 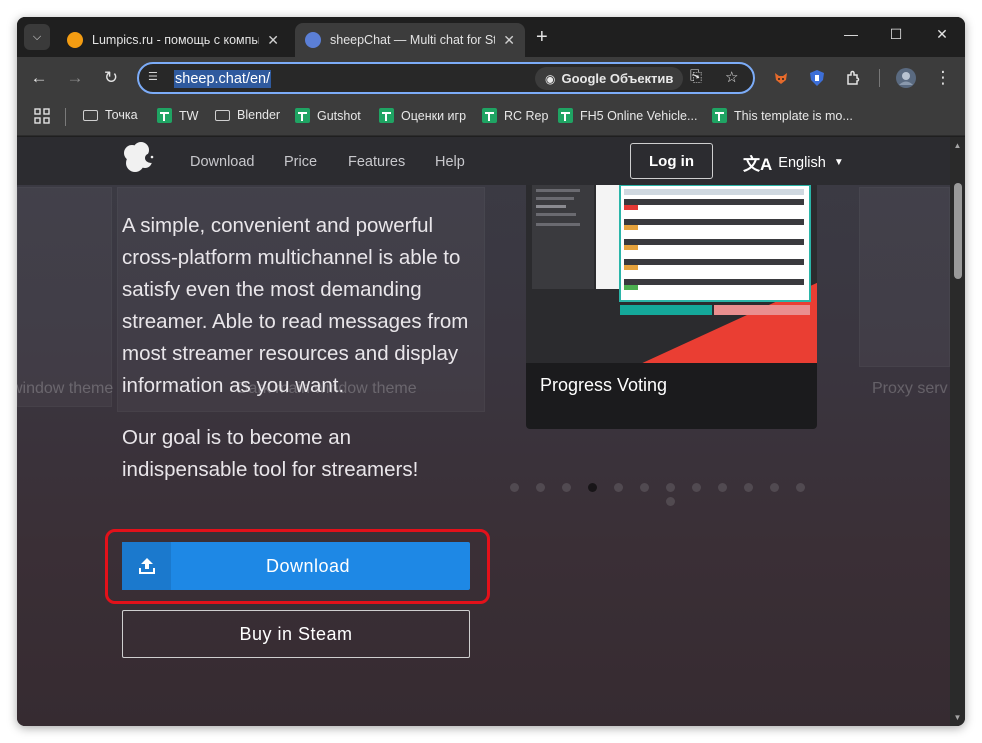 What do you see at coordinates (943, 78) in the screenshot?
I see `browser-menu-button: ⋮` at bounding box center [943, 78].